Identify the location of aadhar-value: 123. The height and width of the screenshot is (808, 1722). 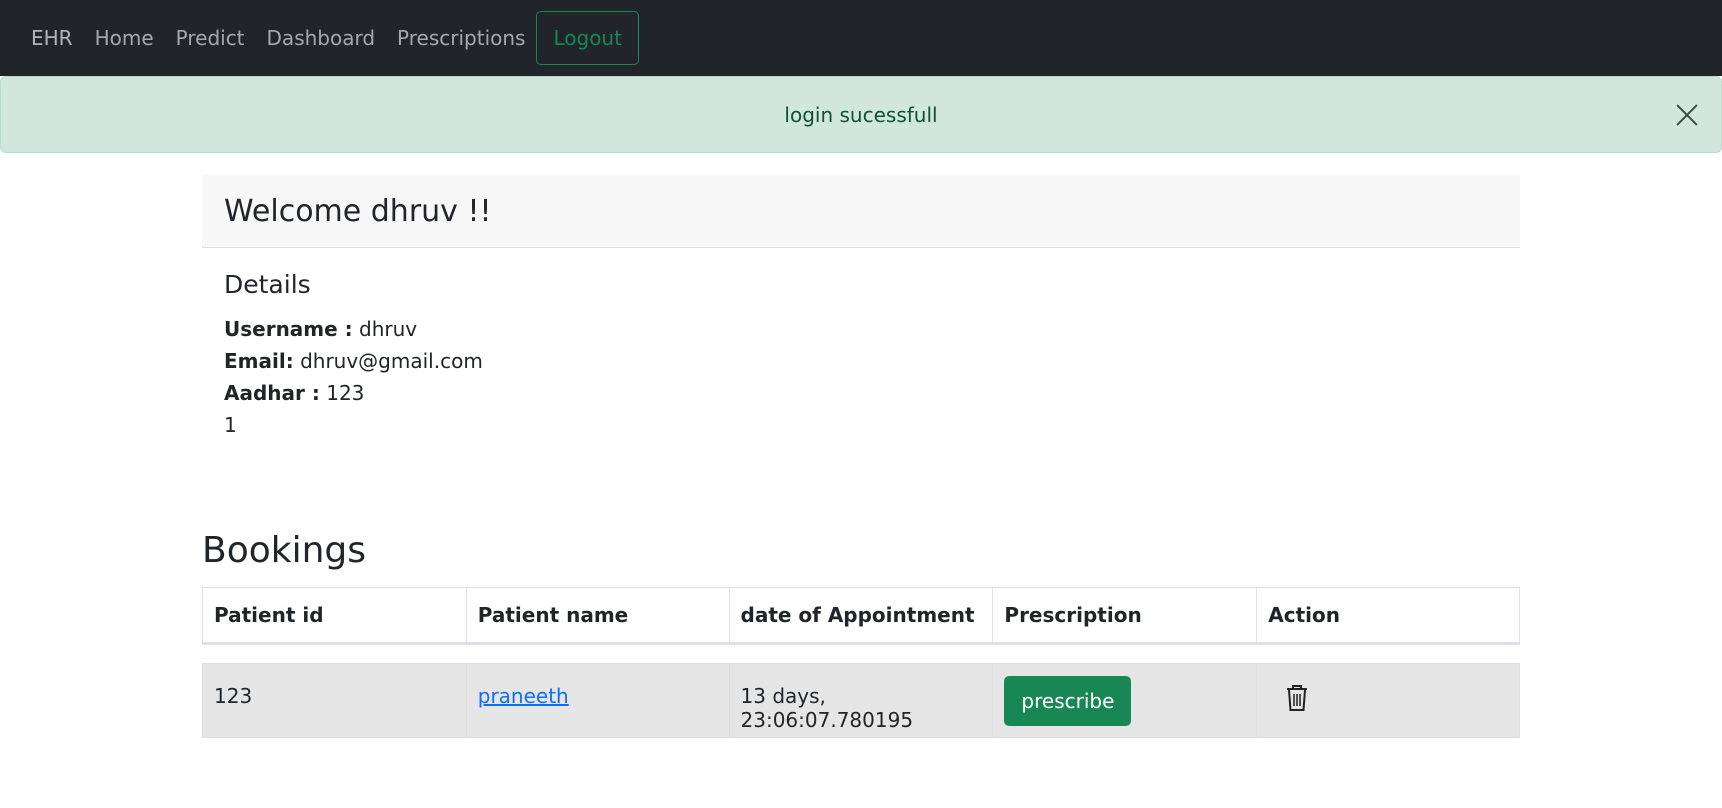
(345, 393).